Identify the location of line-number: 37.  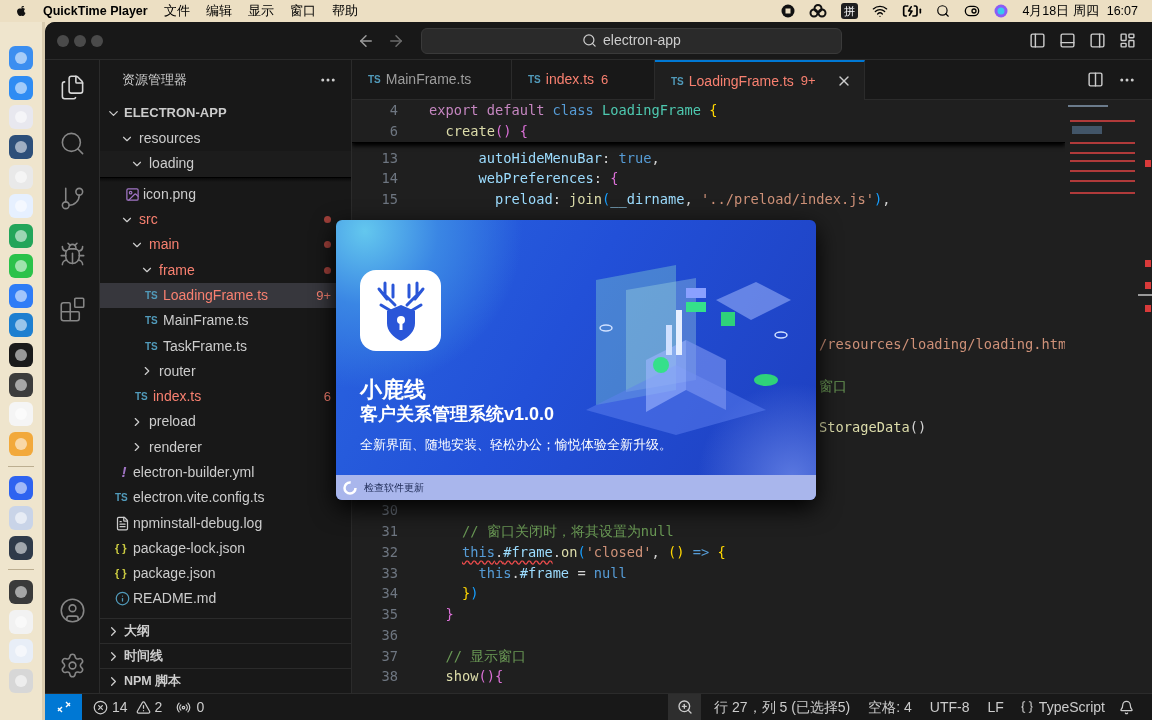
(389, 656).